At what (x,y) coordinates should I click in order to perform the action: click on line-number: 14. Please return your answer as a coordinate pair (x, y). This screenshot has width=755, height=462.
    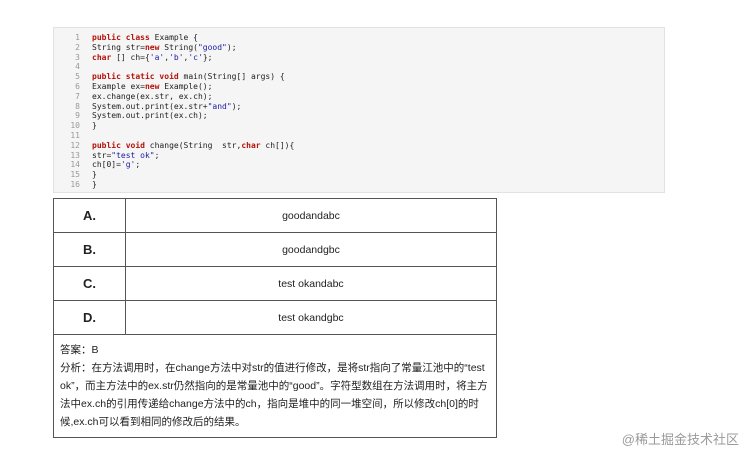
    Looking at the image, I should click on (75, 165).